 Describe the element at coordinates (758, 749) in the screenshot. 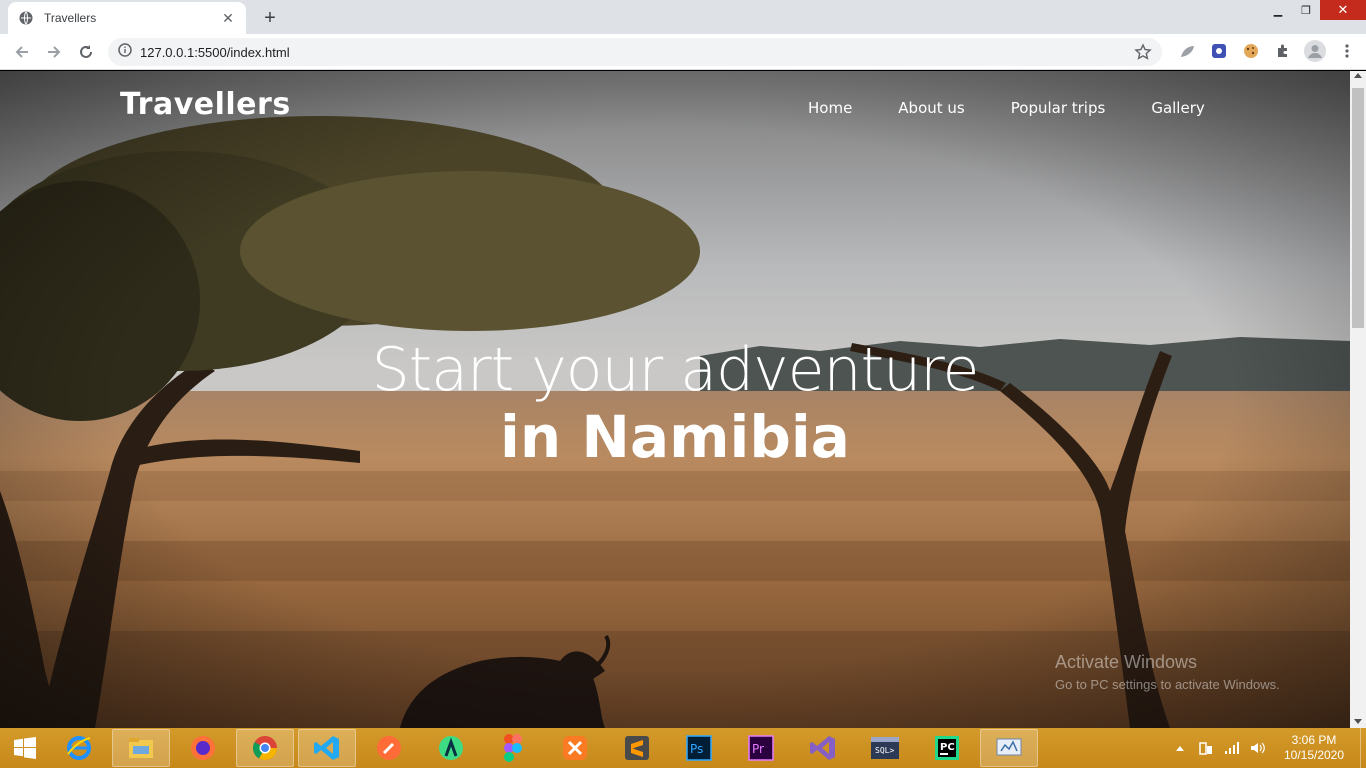

I see `svg-text: Pr` at that location.